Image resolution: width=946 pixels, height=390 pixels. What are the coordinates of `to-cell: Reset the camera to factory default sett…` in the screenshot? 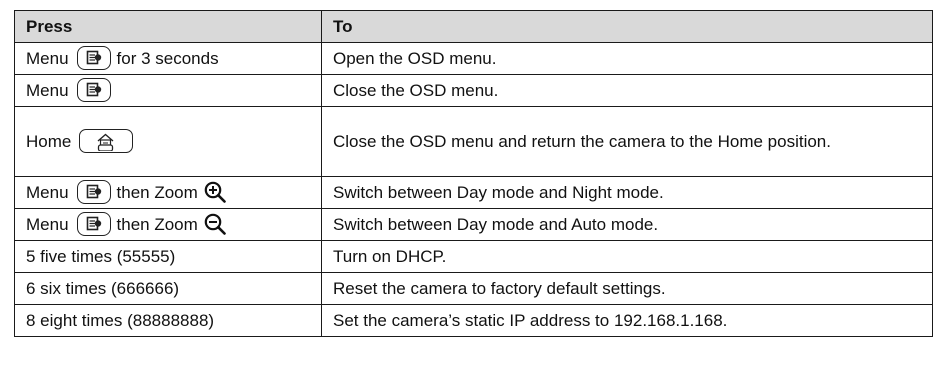 It's located at (627, 288).